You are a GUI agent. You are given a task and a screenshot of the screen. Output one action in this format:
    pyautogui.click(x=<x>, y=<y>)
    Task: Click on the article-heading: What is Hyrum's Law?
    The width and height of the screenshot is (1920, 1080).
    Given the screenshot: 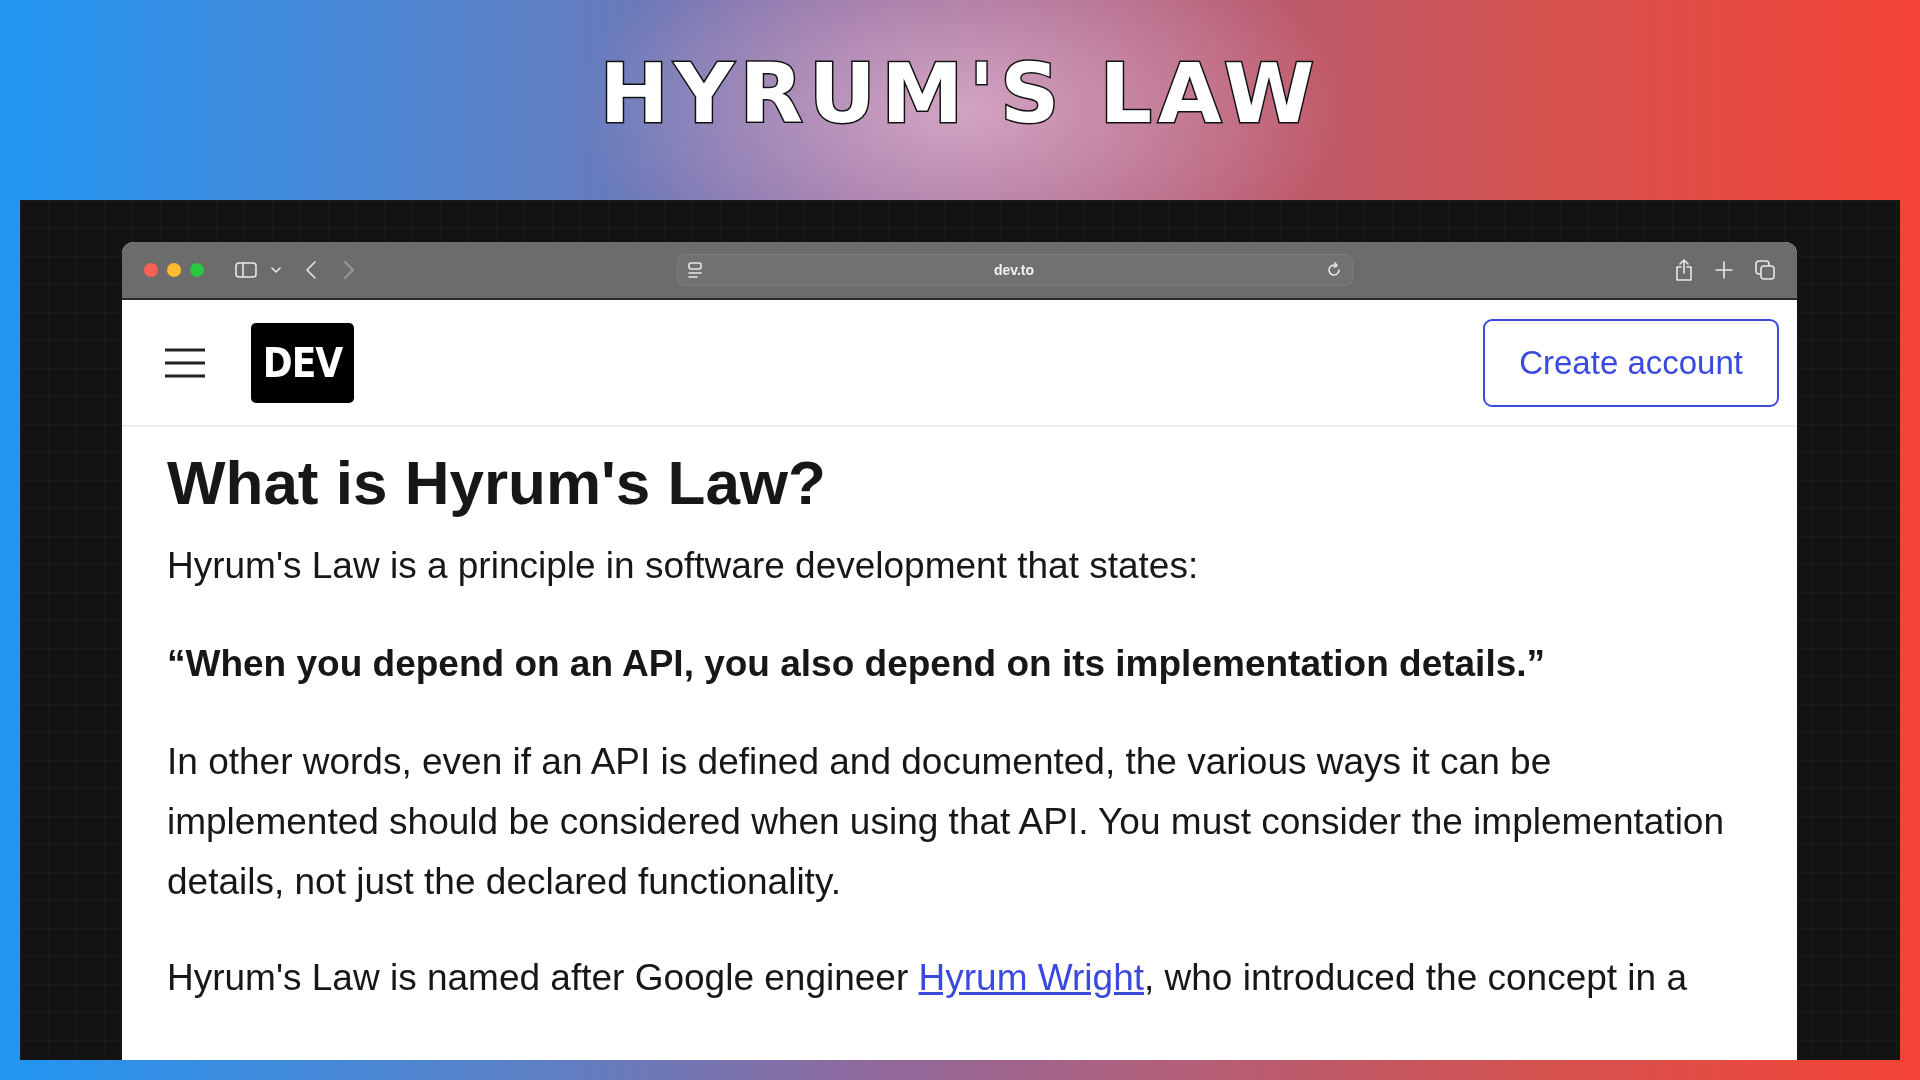 What is the action you would take?
    pyautogui.click(x=497, y=482)
    